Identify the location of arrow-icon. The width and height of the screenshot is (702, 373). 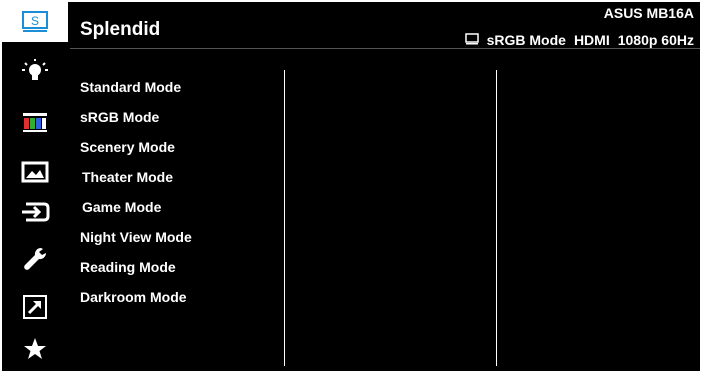
(35, 307).